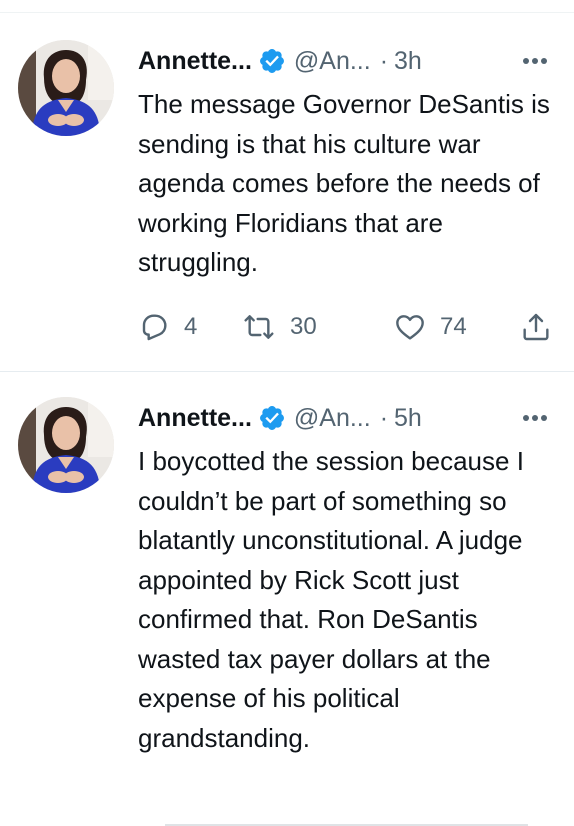 Image resolution: width=574 pixels, height=826 pixels. I want to click on share-icon, so click(536, 327).